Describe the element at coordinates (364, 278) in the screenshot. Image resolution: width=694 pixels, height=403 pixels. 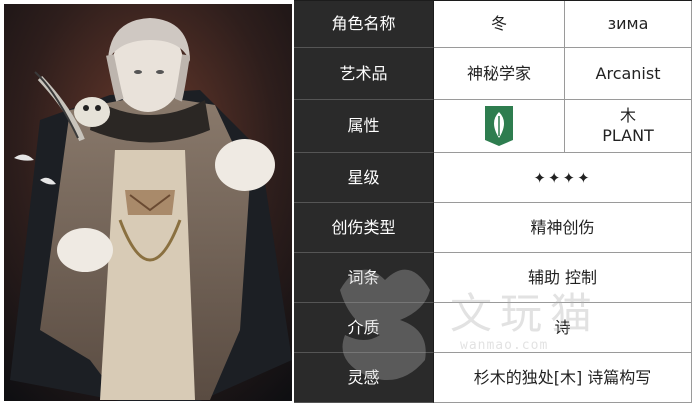
I see `label-tags: 词条` at that location.